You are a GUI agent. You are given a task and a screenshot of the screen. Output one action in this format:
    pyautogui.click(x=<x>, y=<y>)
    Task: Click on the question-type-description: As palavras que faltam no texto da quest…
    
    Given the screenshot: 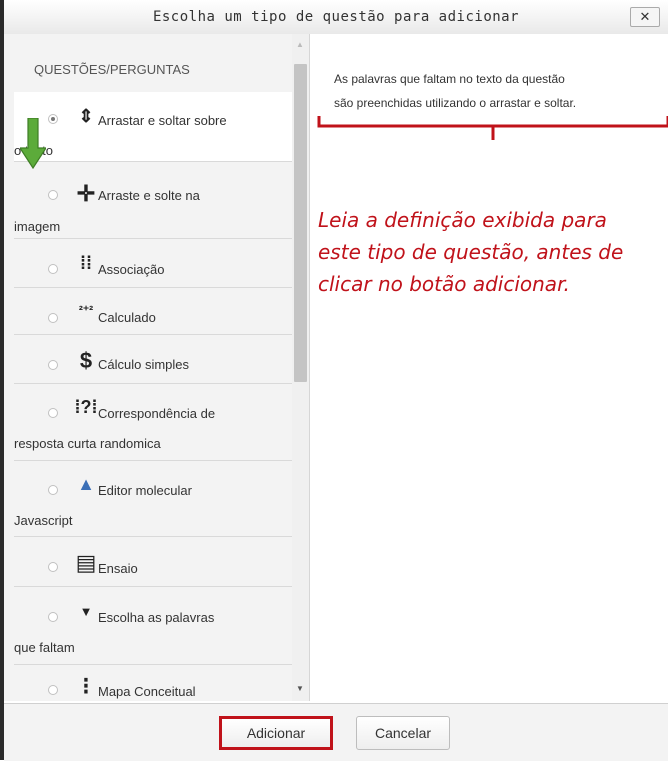 What is the action you would take?
    pyautogui.click(x=501, y=91)
    